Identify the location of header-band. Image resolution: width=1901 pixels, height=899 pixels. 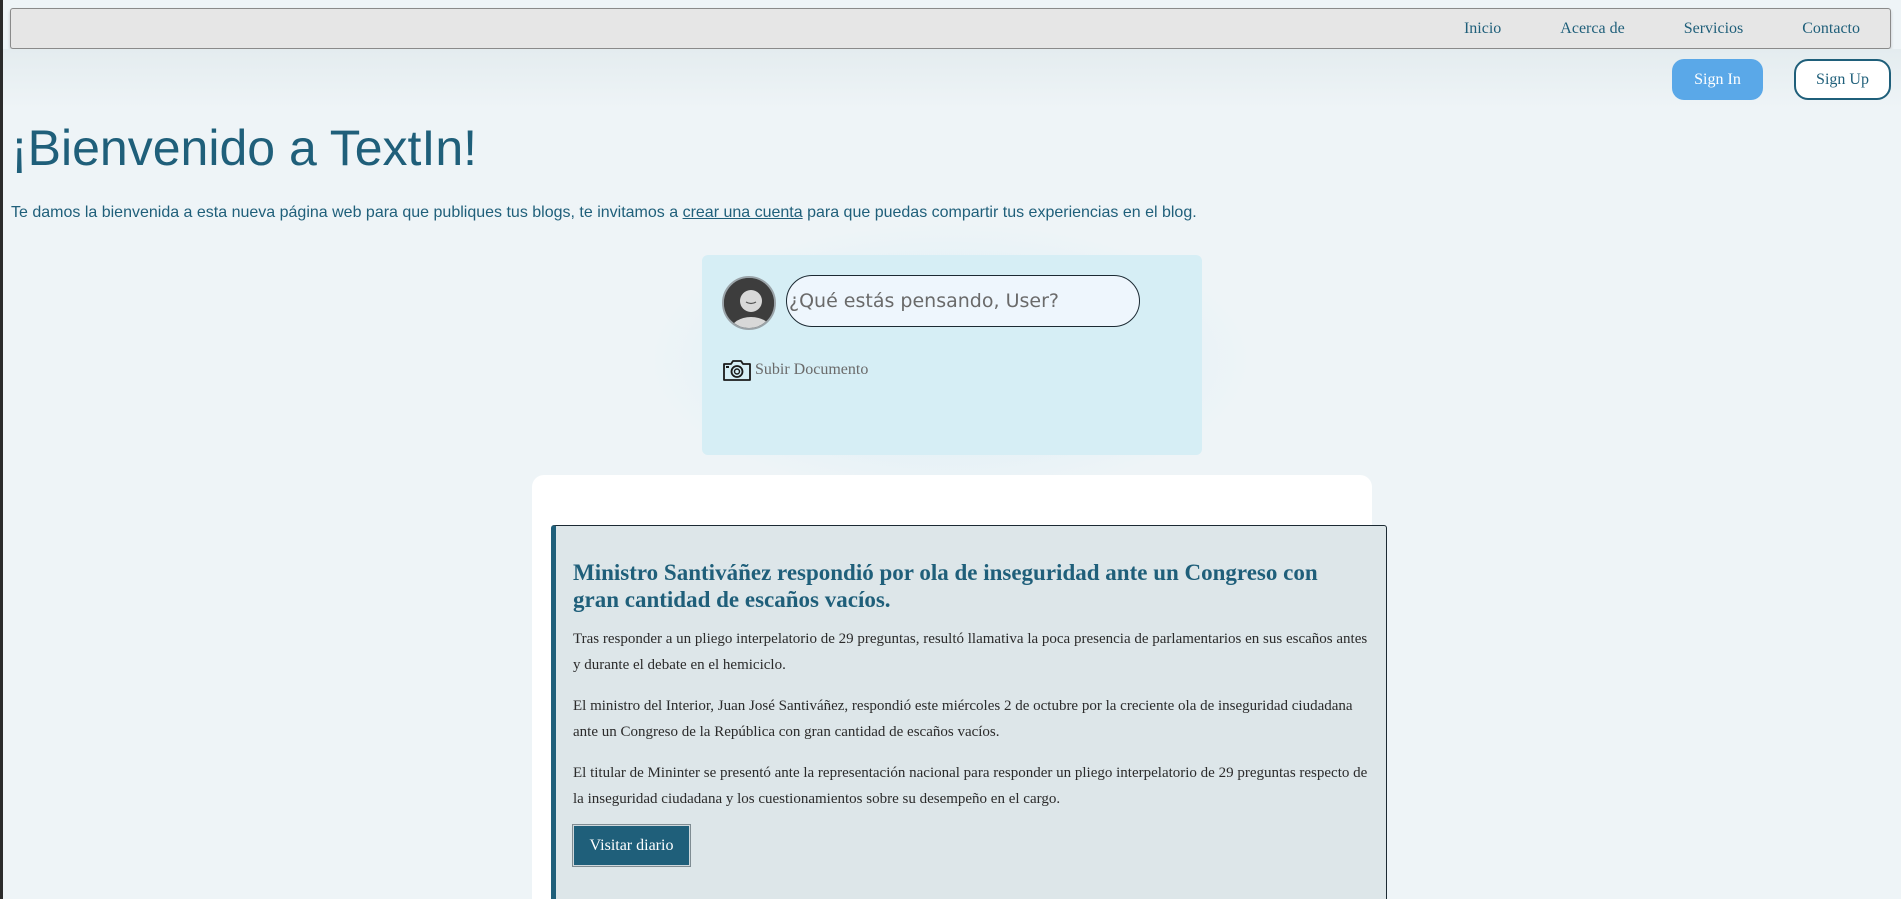
(952, 79).